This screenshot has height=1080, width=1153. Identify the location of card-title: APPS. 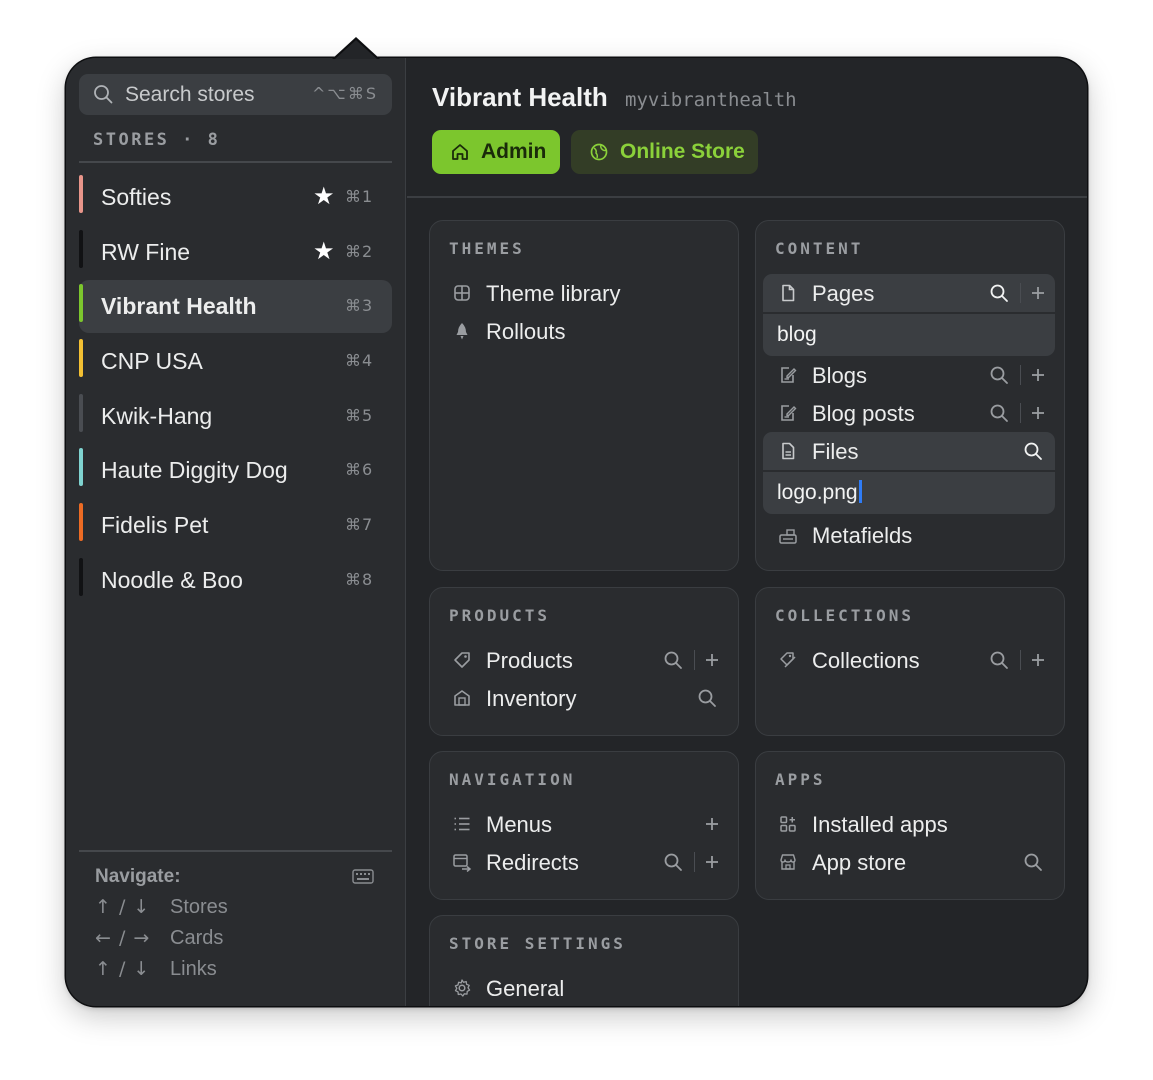
(800, 779).